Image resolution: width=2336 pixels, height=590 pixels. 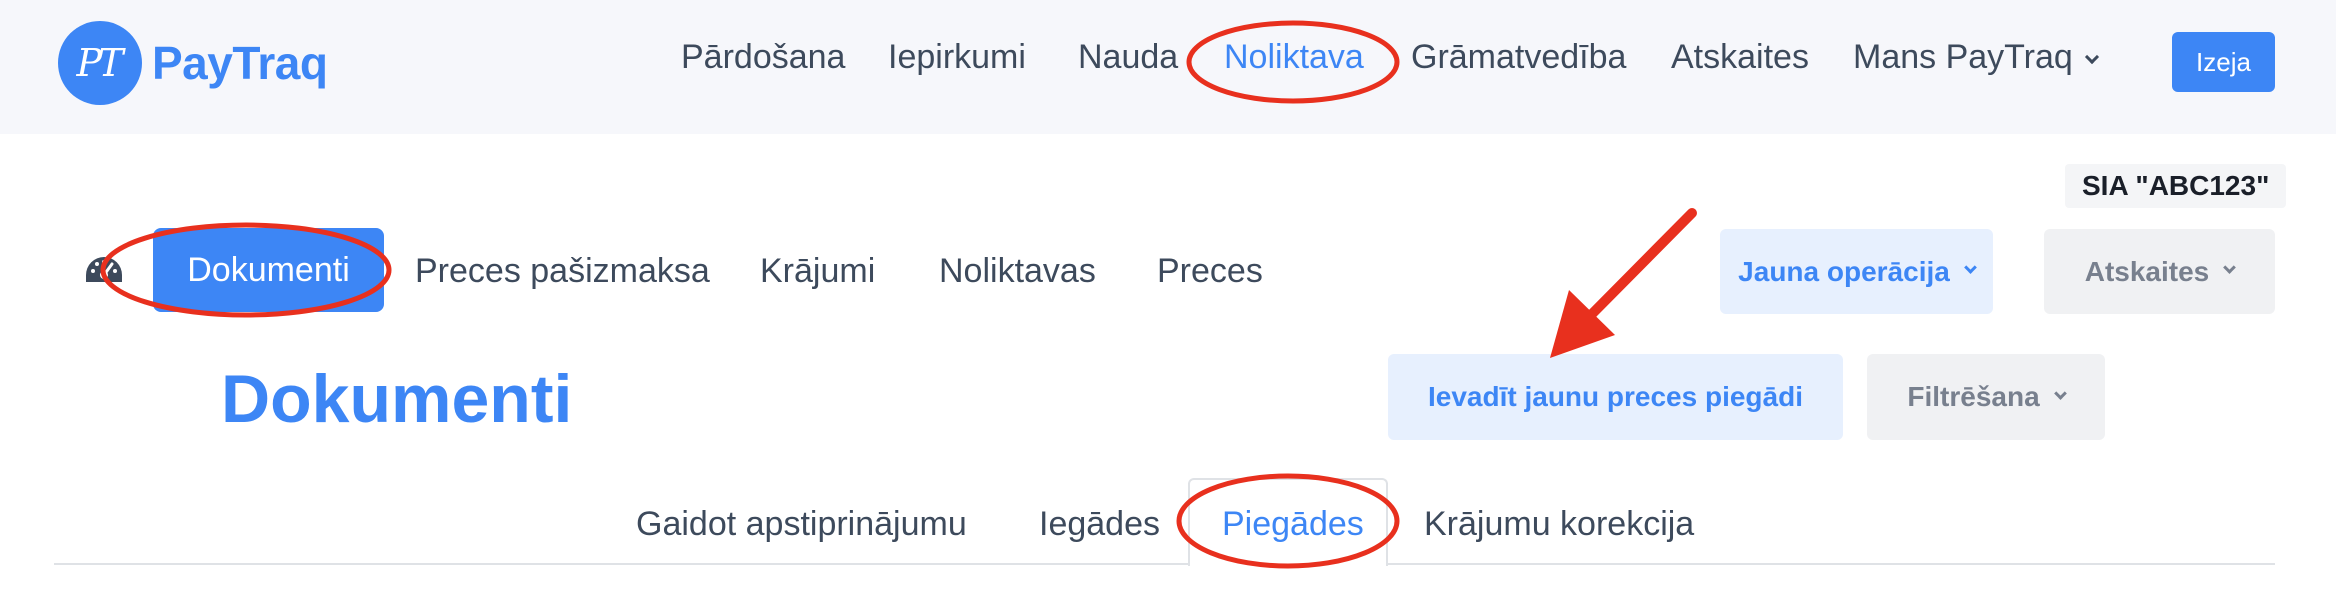 I want to click on reports-dropdown: Atskaites, so click(x=2159, y=271).